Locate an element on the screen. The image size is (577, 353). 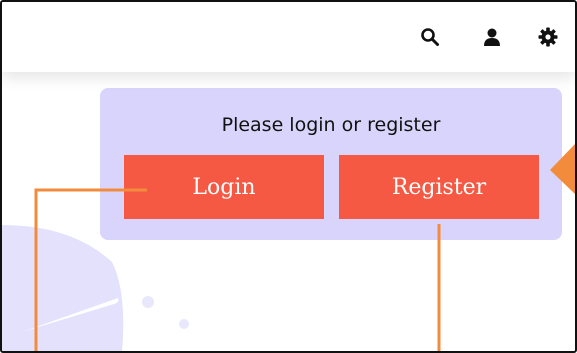
login-prompt: Please login or register is located at coordinates (331, 125).